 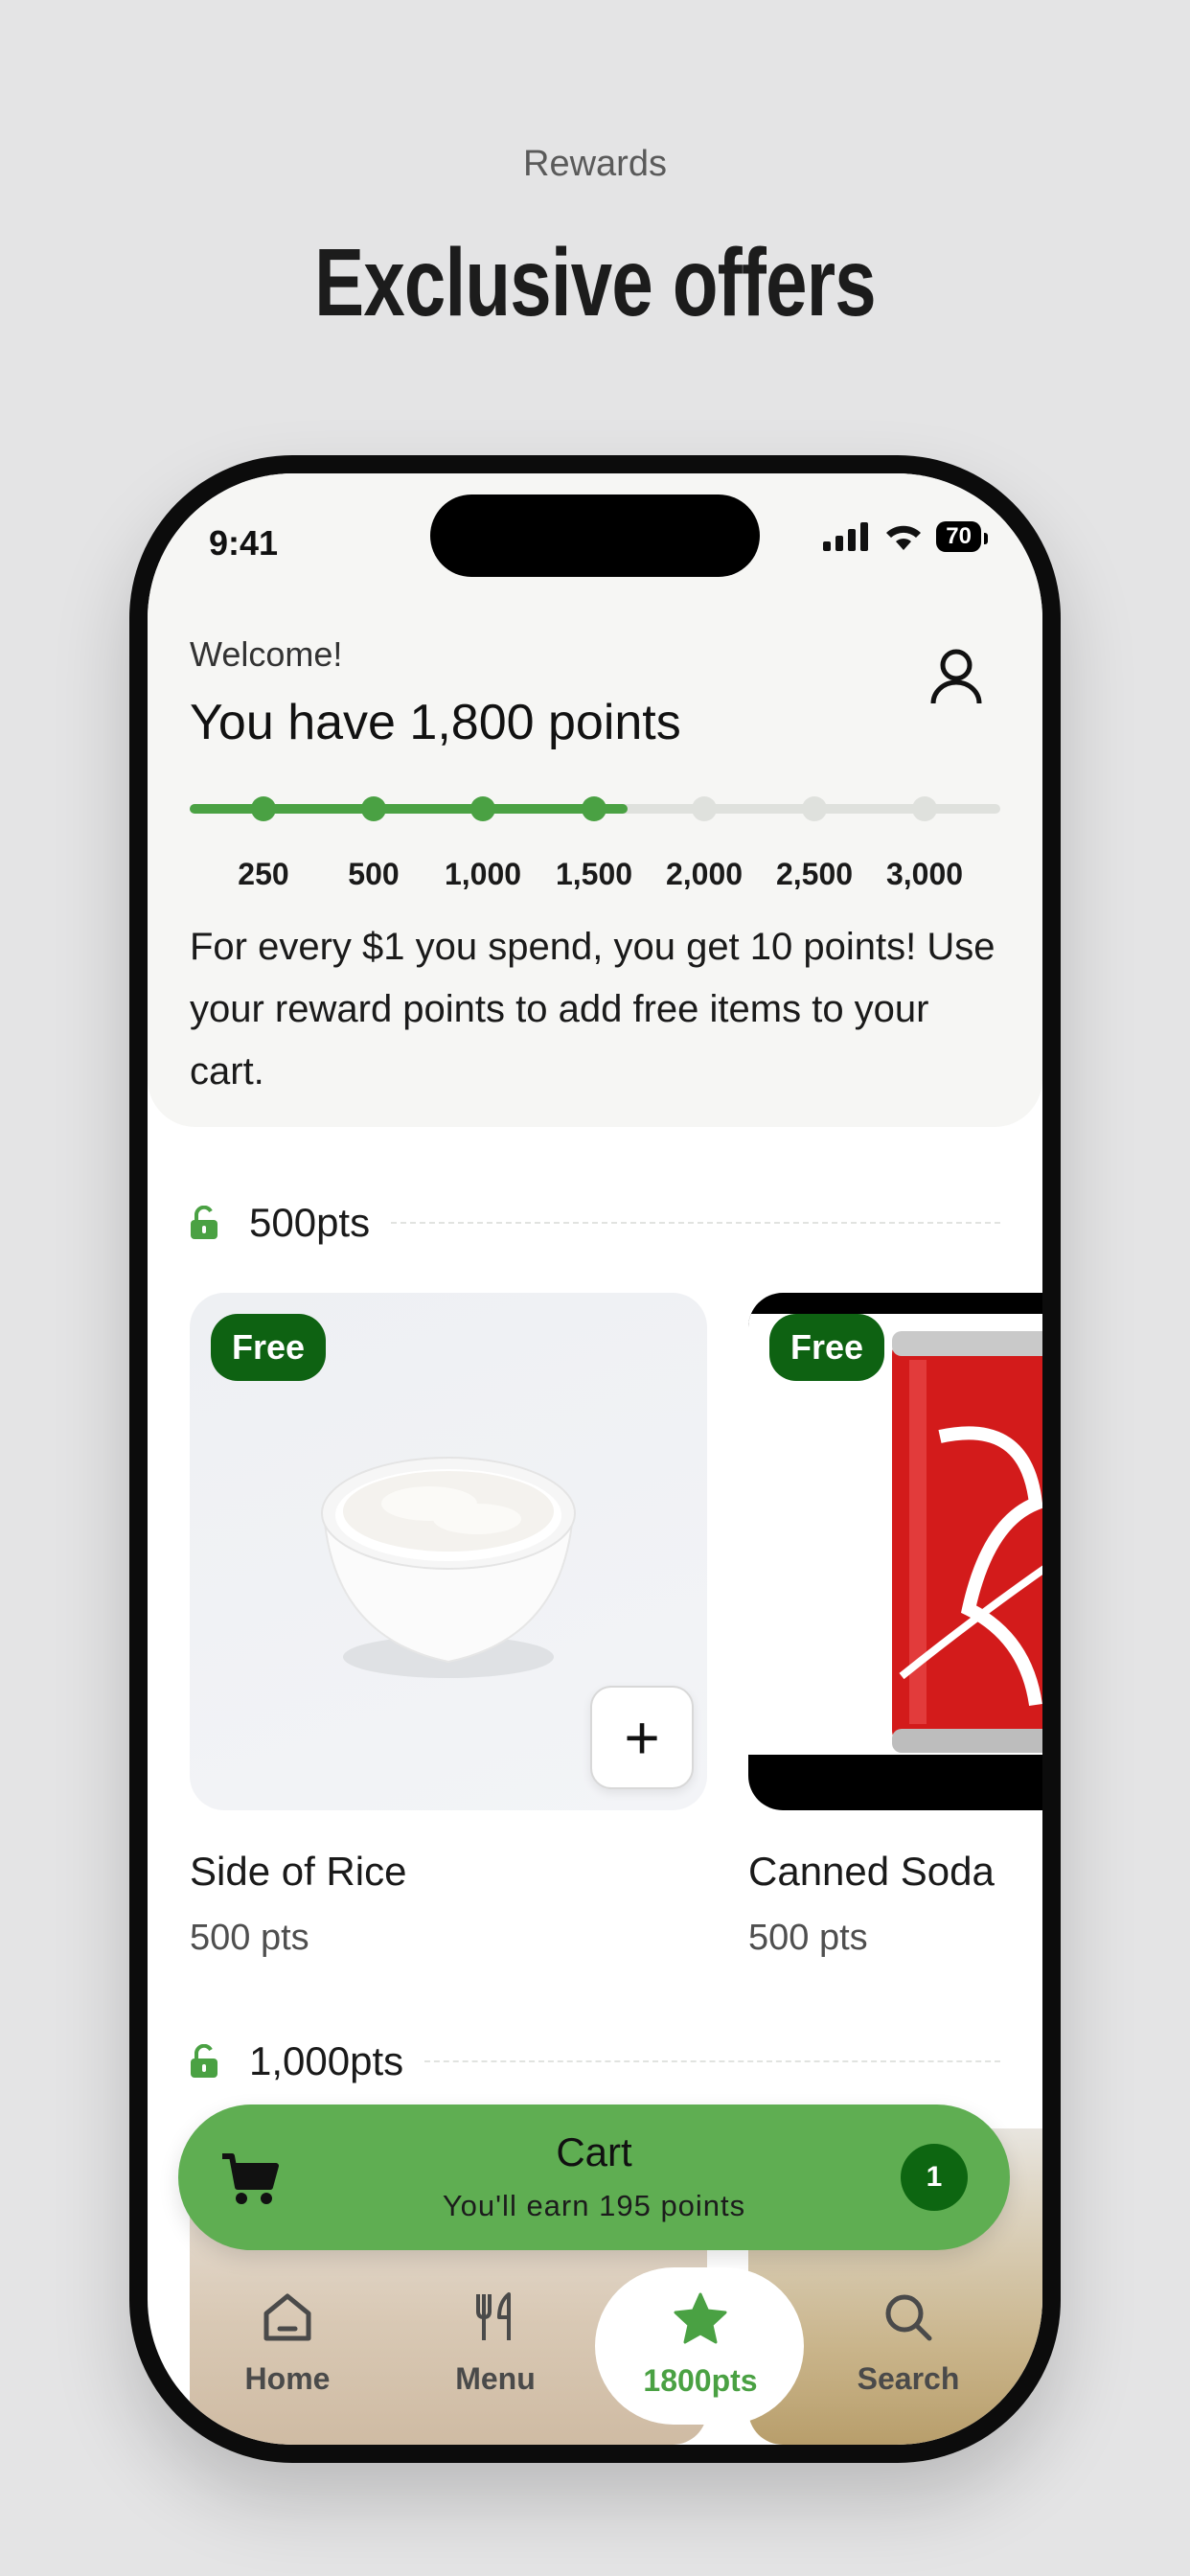 What do you see at coordinates (594, 2177) in the screenshot?
I see `cart-bar: Cart You'll earn 195 points 1` at bounding box center [594, 2177].